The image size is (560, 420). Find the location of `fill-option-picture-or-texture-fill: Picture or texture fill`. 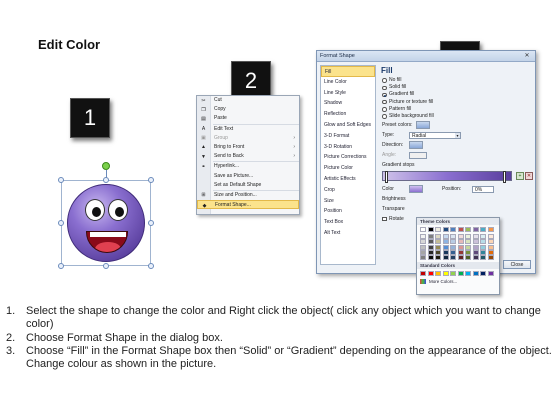

fill-option-picture-or-texture-fill: Picture or texture fill is located at coordinates (456, 102).